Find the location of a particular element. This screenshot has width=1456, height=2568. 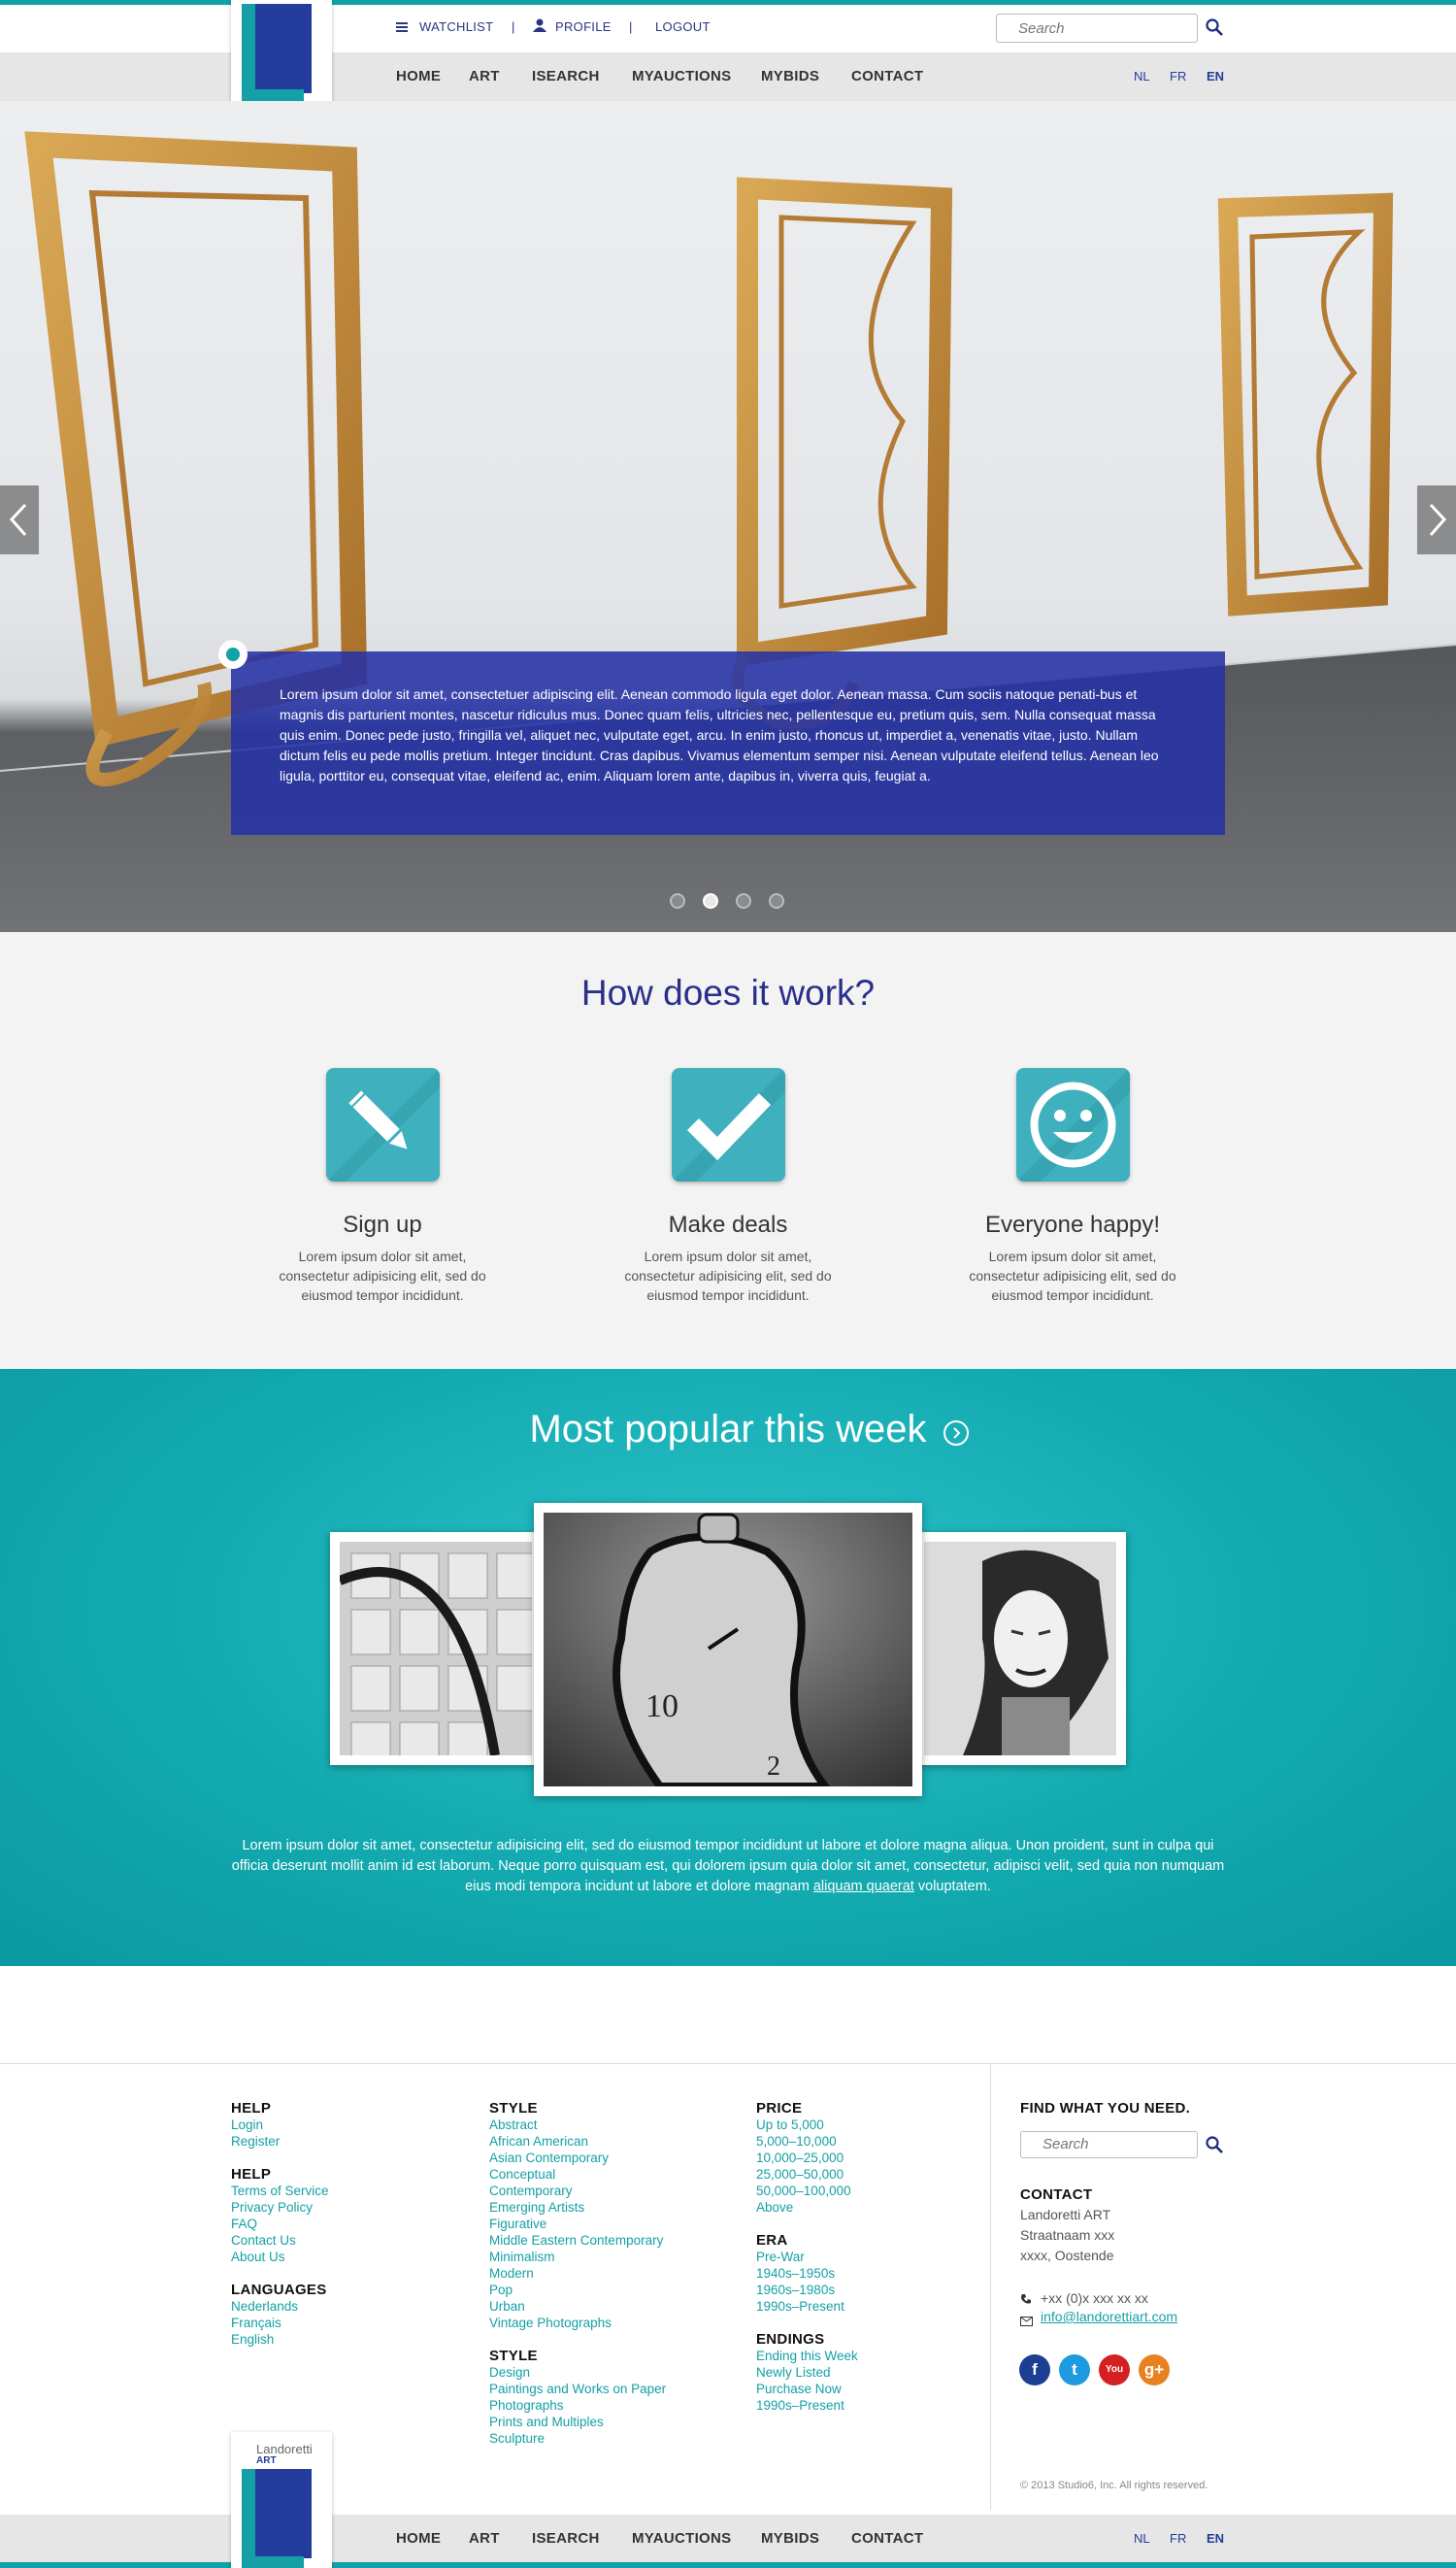

popular-inline-link: aliquam quaerat is located at coordinates (863, 1886).